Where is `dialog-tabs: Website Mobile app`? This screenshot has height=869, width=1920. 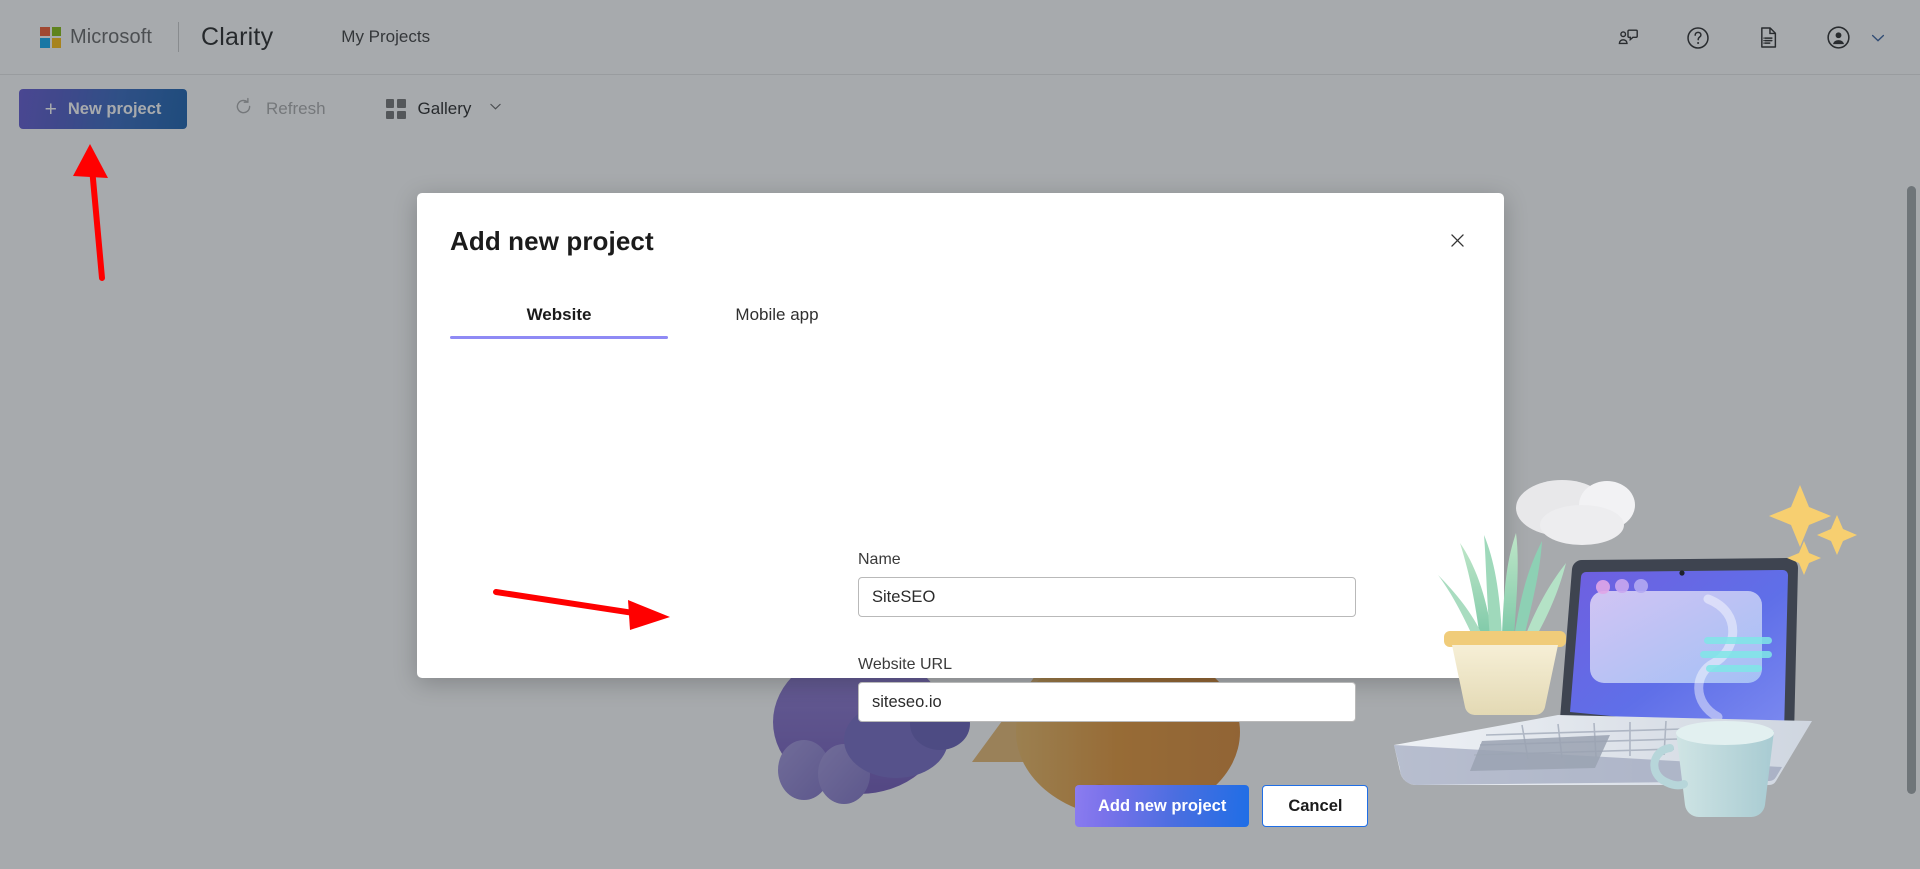
dialog-tabs: Website Mobile app is located at coordinates (668, 316).